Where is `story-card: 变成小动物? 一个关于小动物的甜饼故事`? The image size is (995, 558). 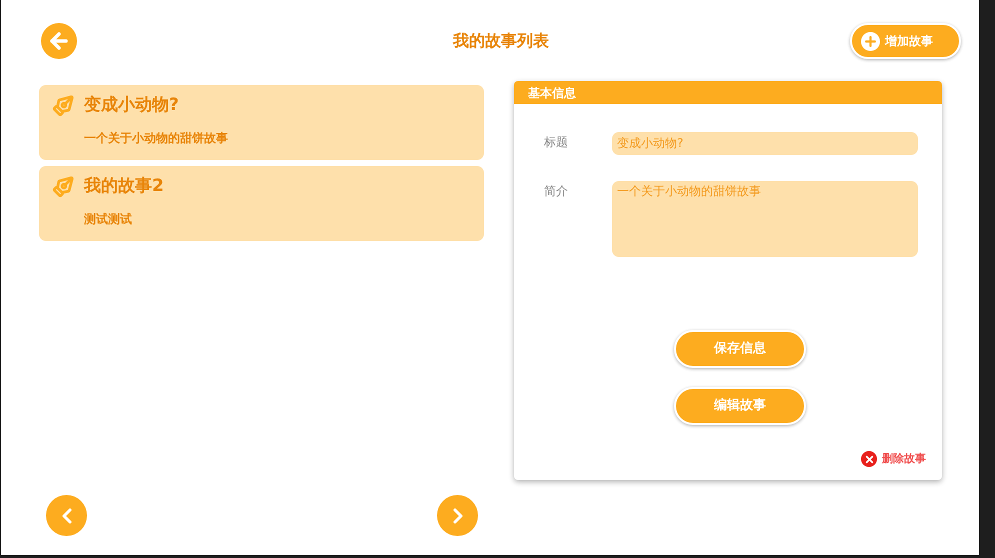
story-card: 变成小动物? 一个关于小动物的甜饼故事 is located at coordinates (261, 122).